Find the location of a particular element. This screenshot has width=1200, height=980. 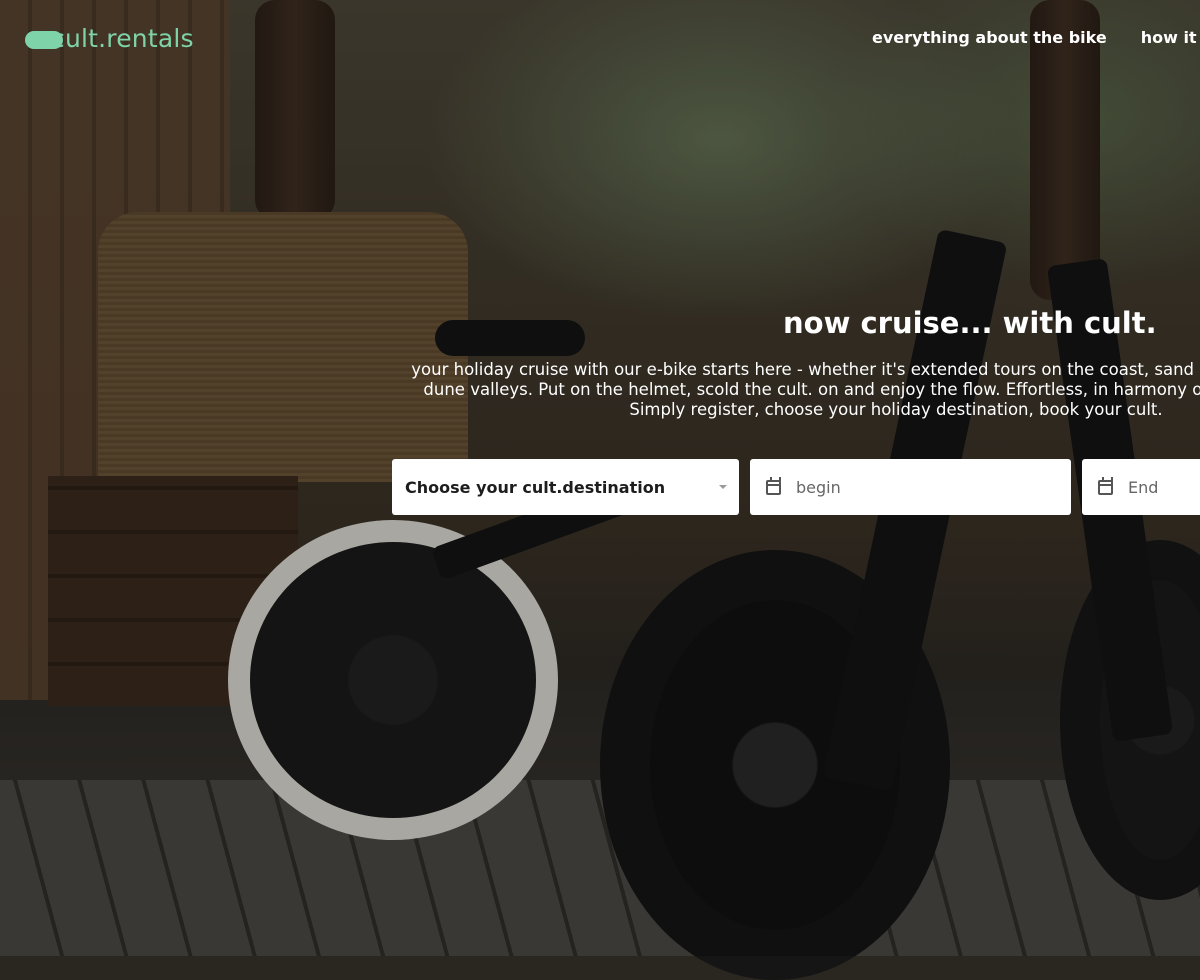

booking-form: Choose your cult.destination begin End is located at coordinates (796, 487).